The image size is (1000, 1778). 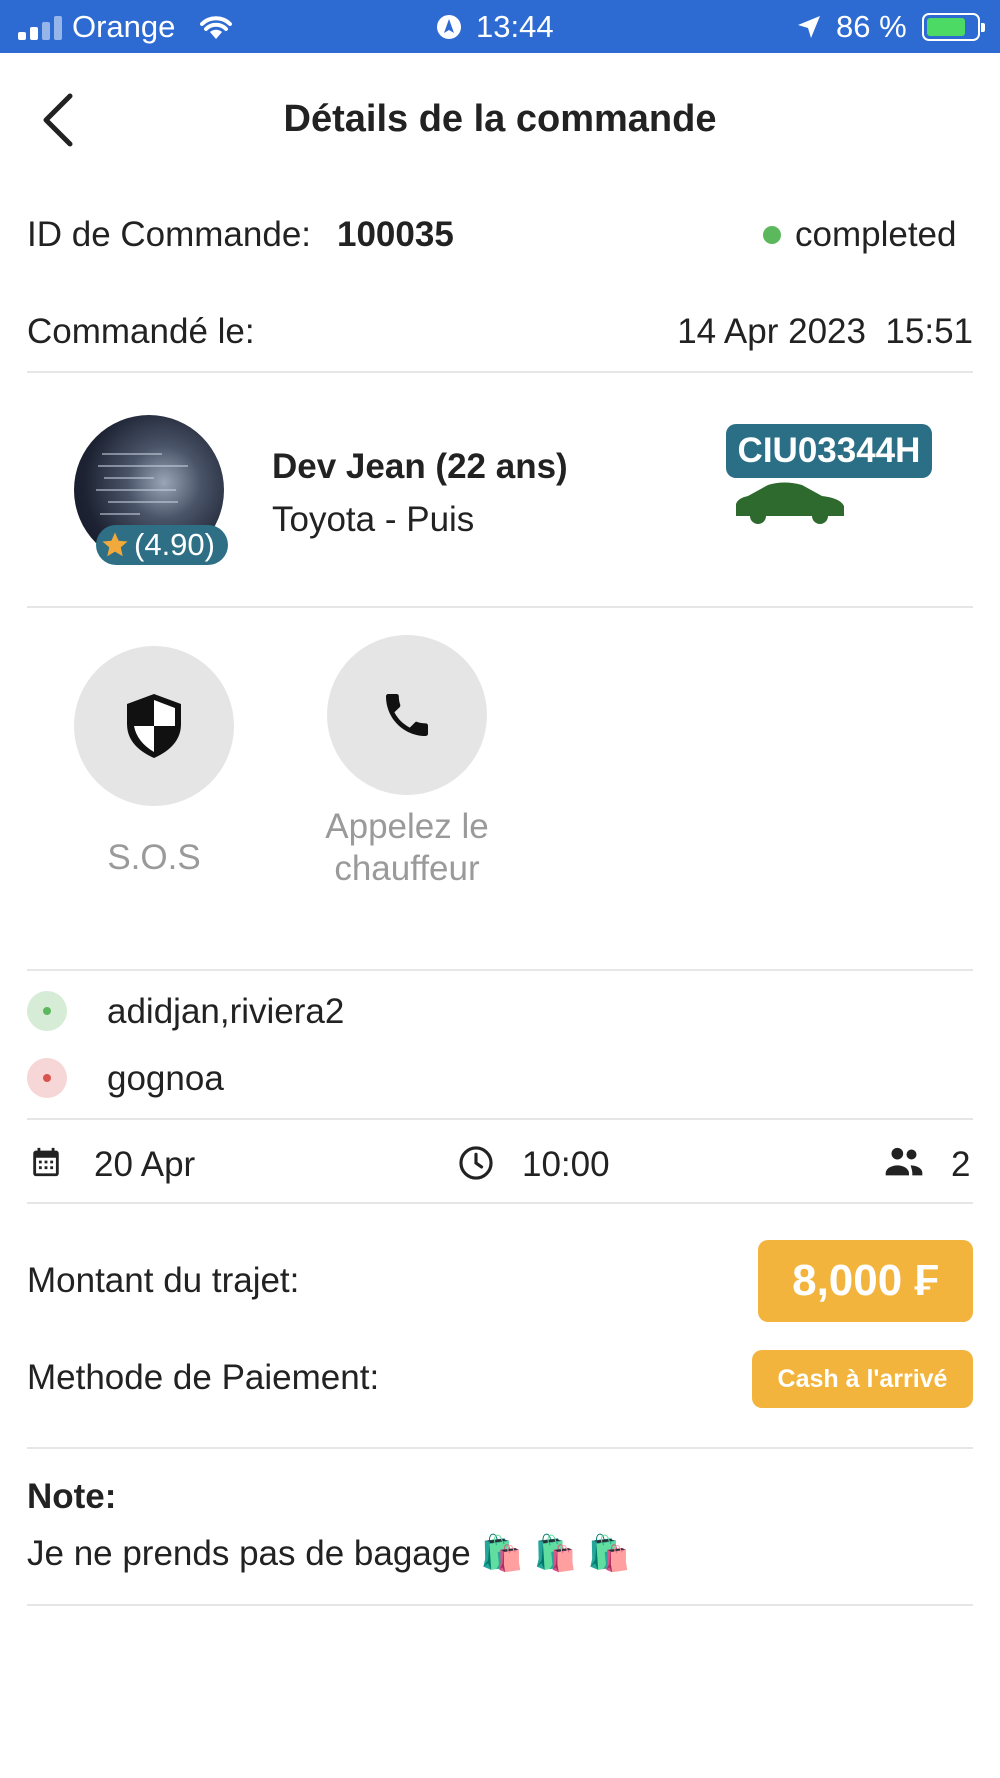 I want to click on status-time: 13:44, so click(x=515, y=26).